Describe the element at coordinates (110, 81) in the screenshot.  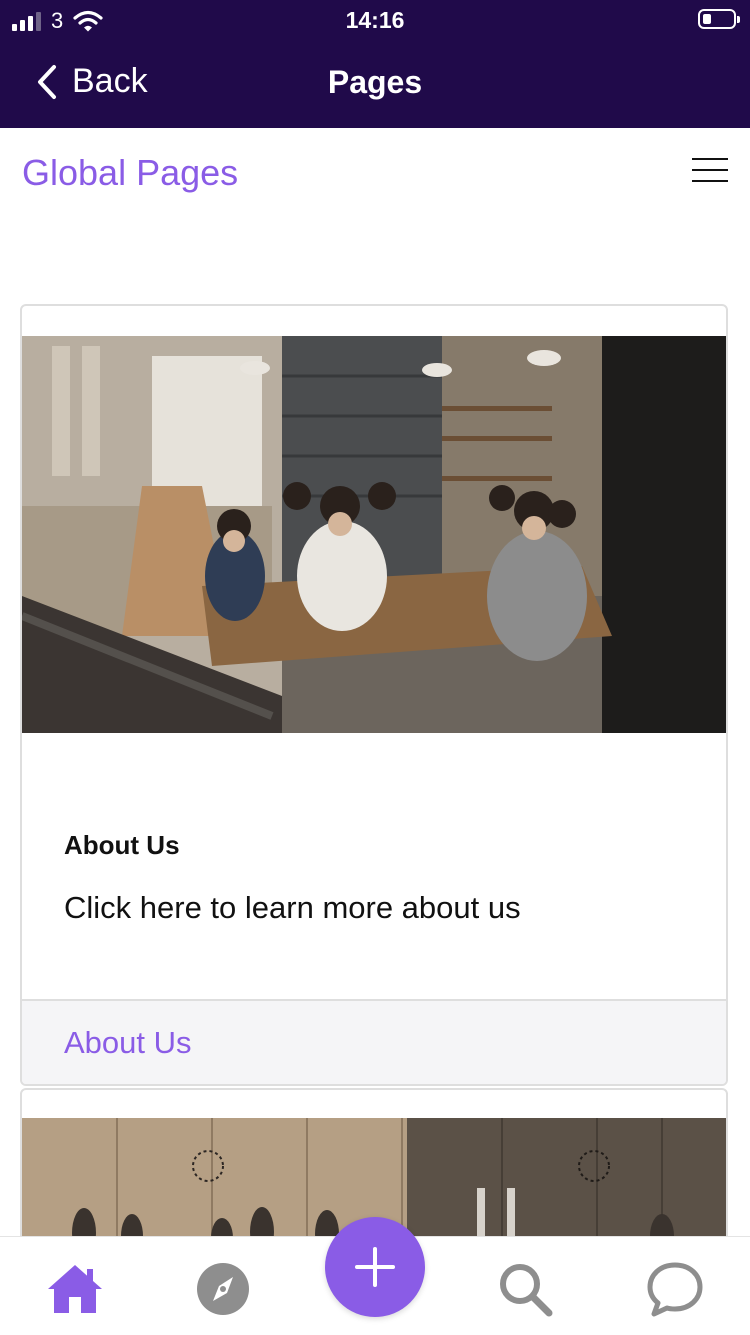
I see `back-label: Back` at that location.